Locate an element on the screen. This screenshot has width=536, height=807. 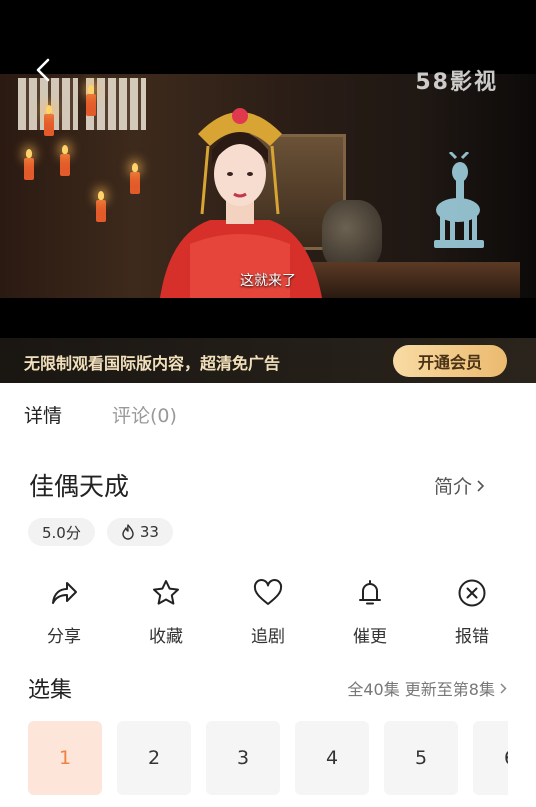
episode-button: 3 is located at coordinates (243, 758).